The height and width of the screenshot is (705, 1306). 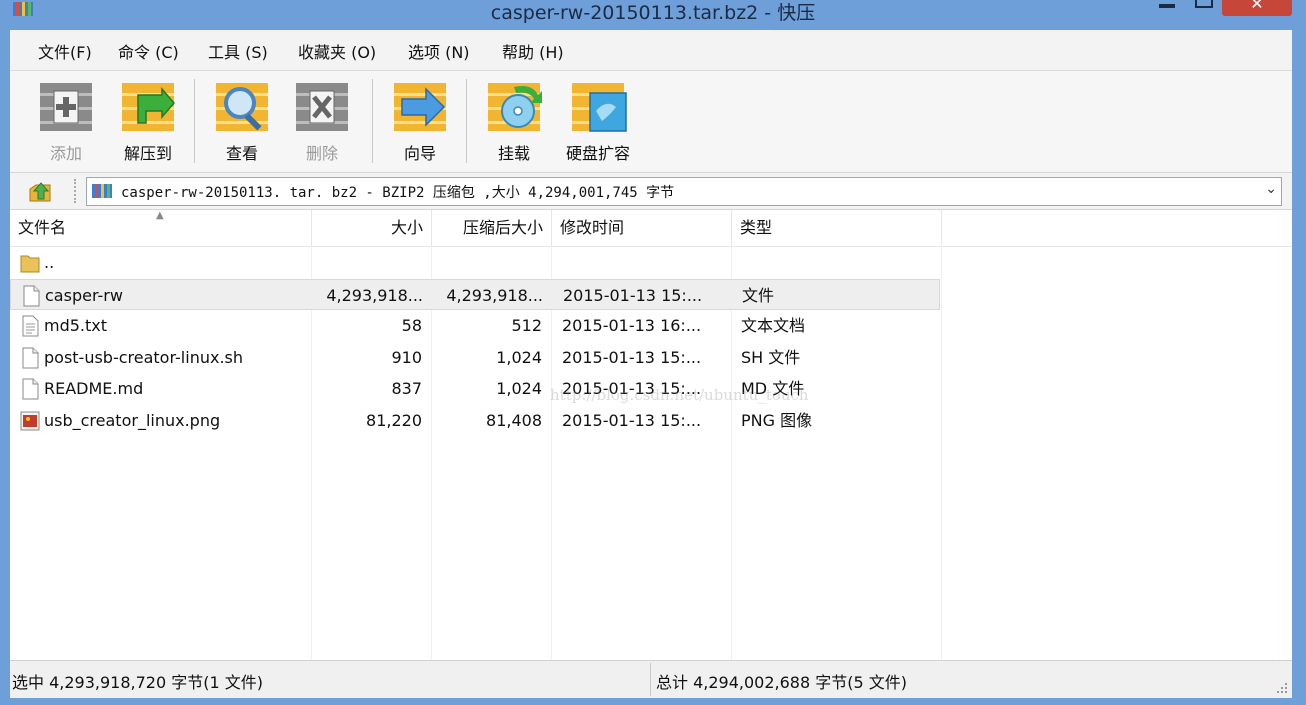 I want to click on column-modified-label: 修改时间, so click(x=592, y=227).